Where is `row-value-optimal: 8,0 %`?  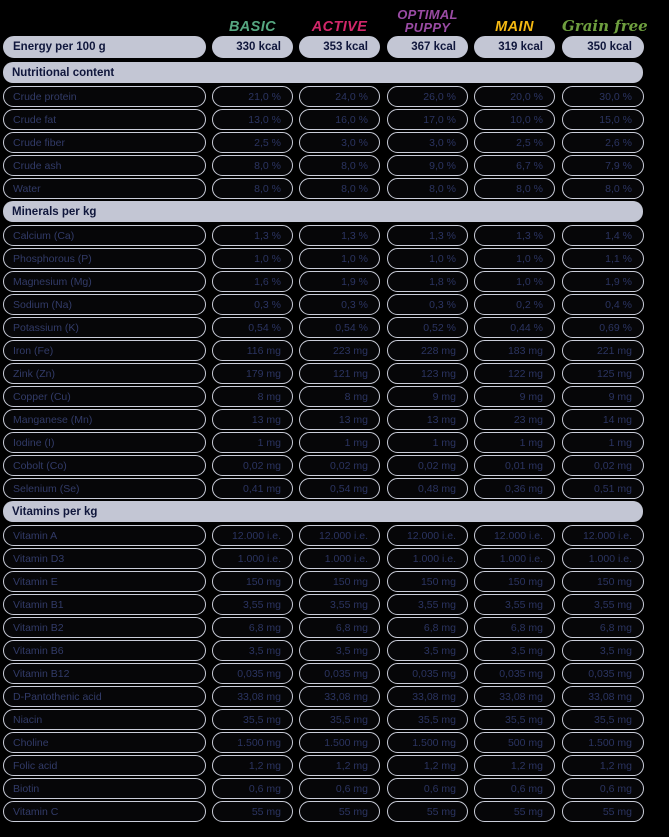
row-value-optimal: 8,0 % is located at coordinates (427, 188).